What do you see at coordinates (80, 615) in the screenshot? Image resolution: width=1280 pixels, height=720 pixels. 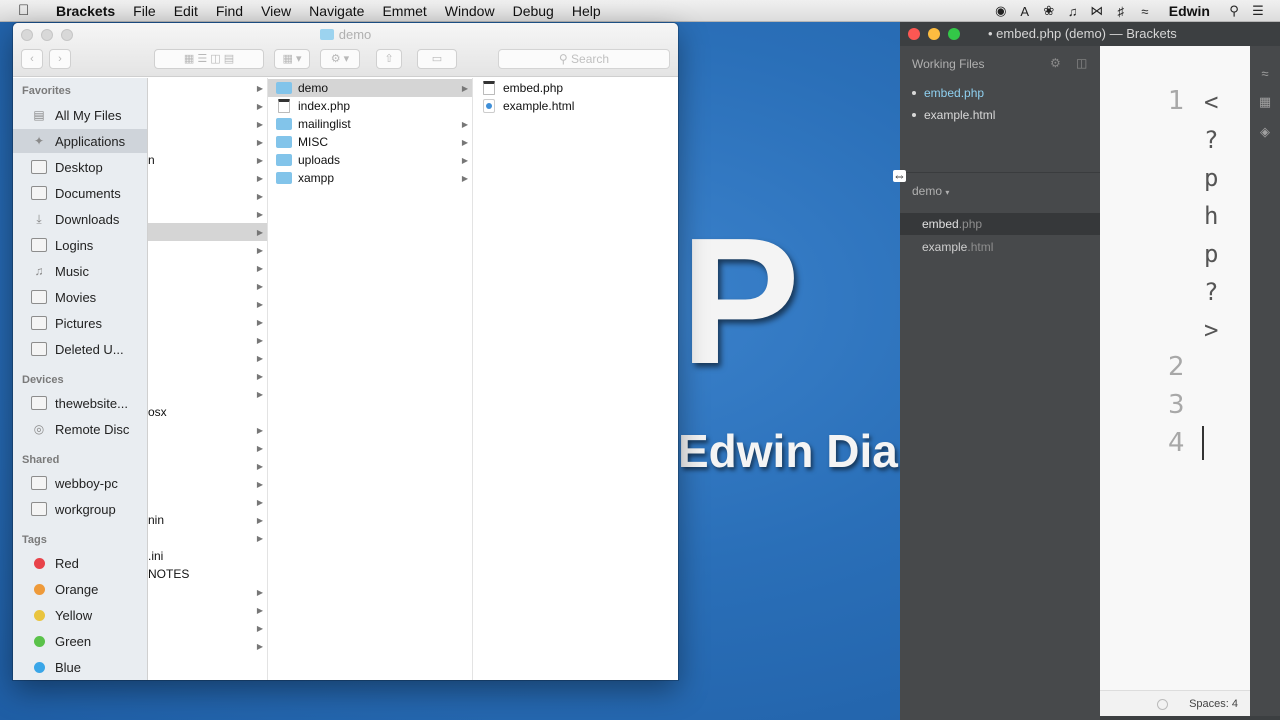 I see `sidebar-tag-yellow: Yellow` at bounding box center [80, 615].